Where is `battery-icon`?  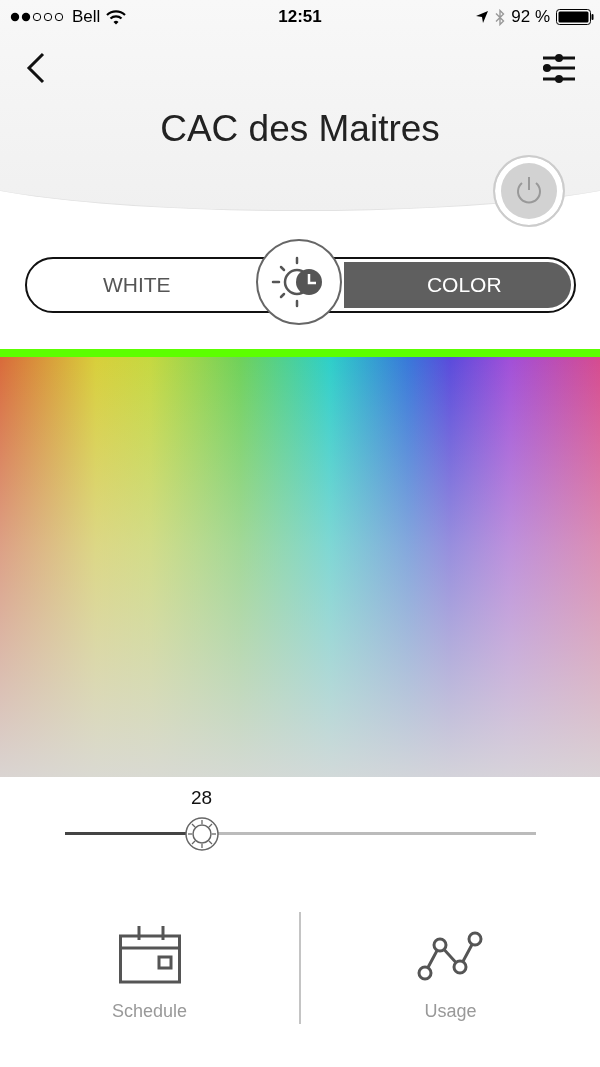
battery-icon is located at coordinates (575, 17).